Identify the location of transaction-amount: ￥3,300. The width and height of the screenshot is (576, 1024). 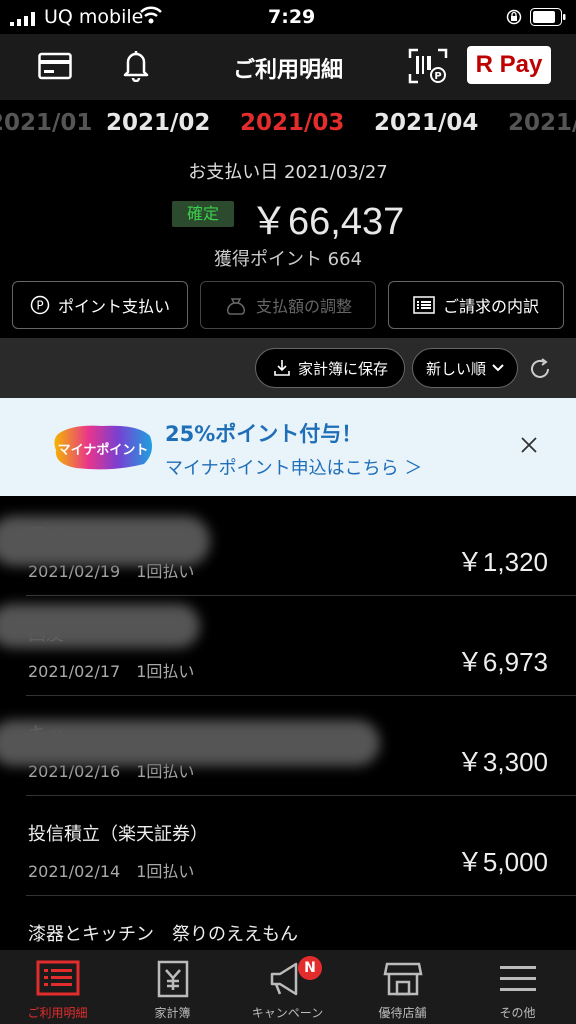
(502, 762).